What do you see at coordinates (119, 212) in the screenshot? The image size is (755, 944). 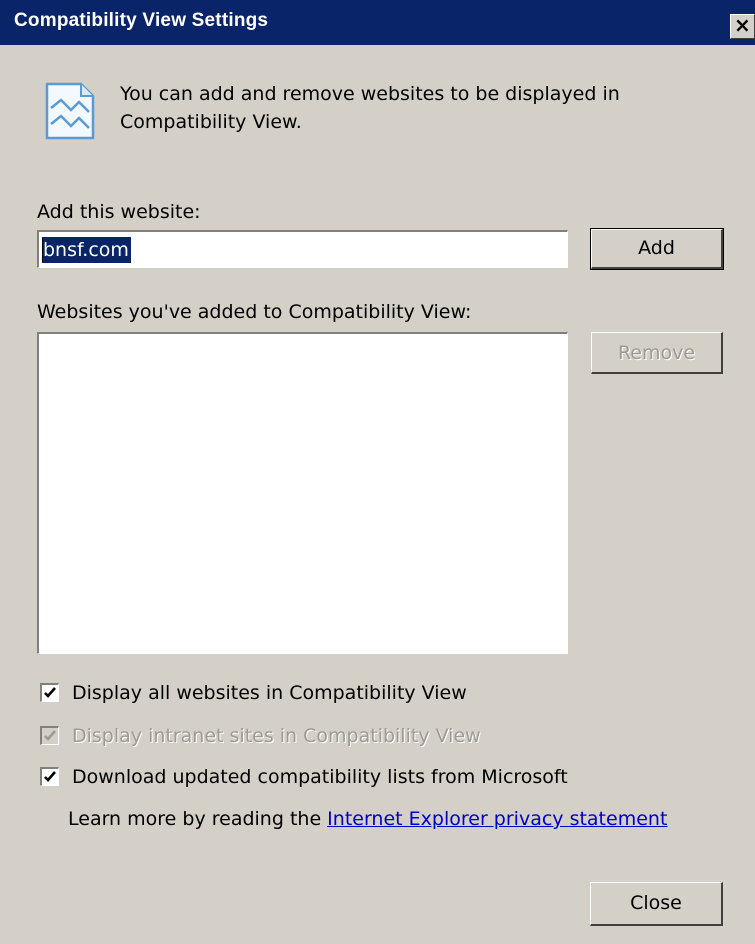 I see `add-website-label: Add this website:` at bounding box center [119, 212].